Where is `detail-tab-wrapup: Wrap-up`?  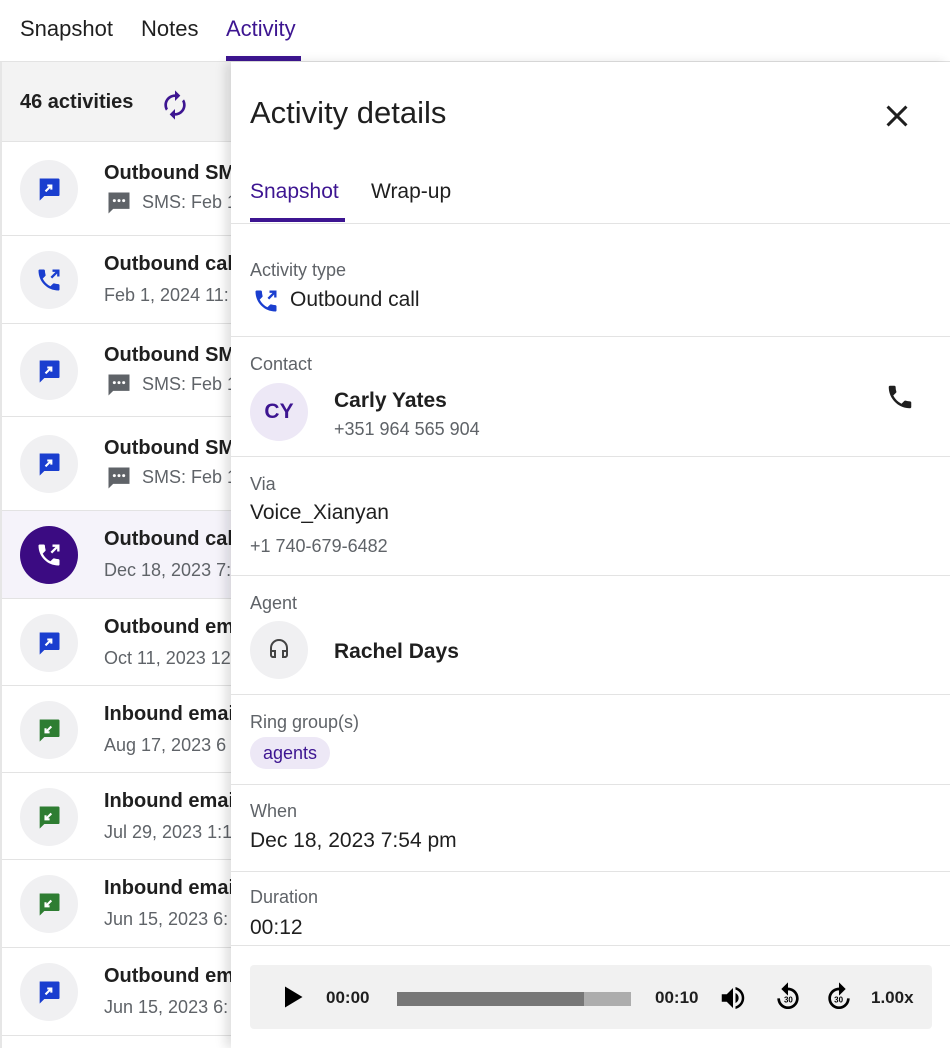 detail-tab-wrapup: Wrap-up is located at coordinates (411, 192).